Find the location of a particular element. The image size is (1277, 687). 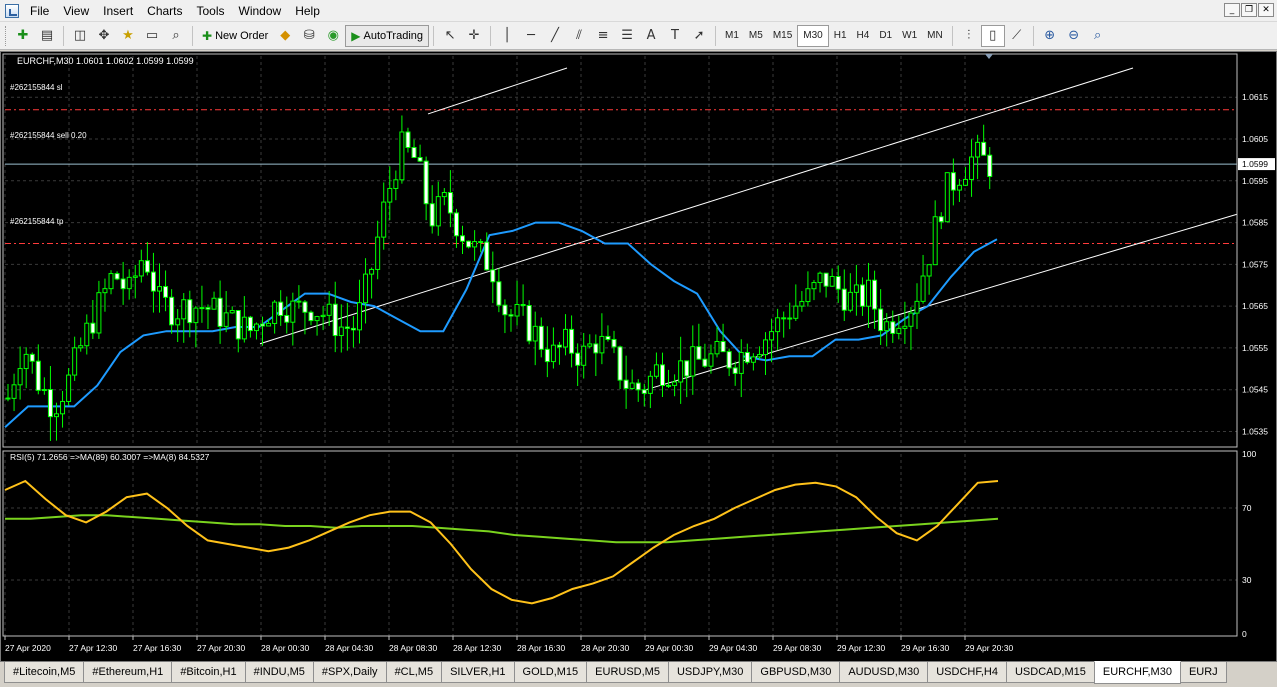

profiles-icon: ▤ is located at coordinates (47, 36).